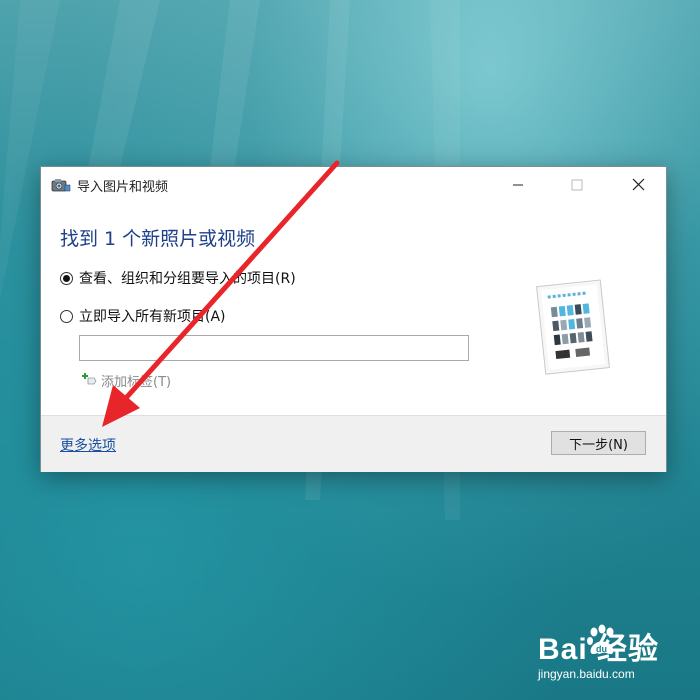 This screenshot has height=700, width=700. What do you see at coordinates (88, 445) in the screenshot?
I see `more-options-link: 更多选项` at bounding box center [88, 445].